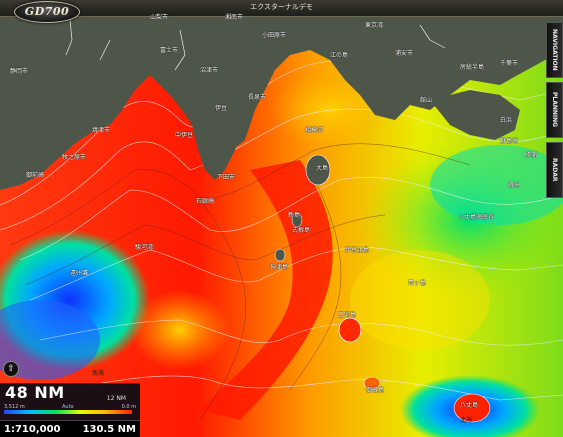  Describe the element at coordinates (35, 175) in the screenshot. I see `place-label: 御前崎` at that location.